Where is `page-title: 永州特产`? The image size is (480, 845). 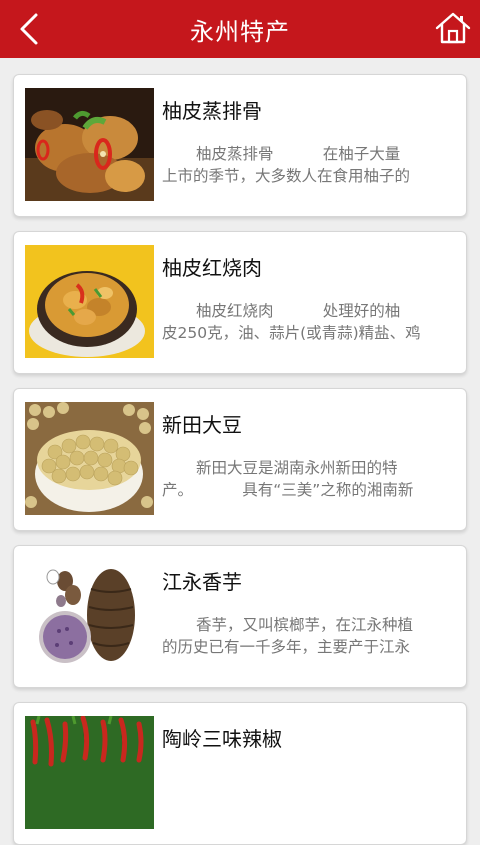
page-title: 永州特产 is located at coordinates (240, 31).